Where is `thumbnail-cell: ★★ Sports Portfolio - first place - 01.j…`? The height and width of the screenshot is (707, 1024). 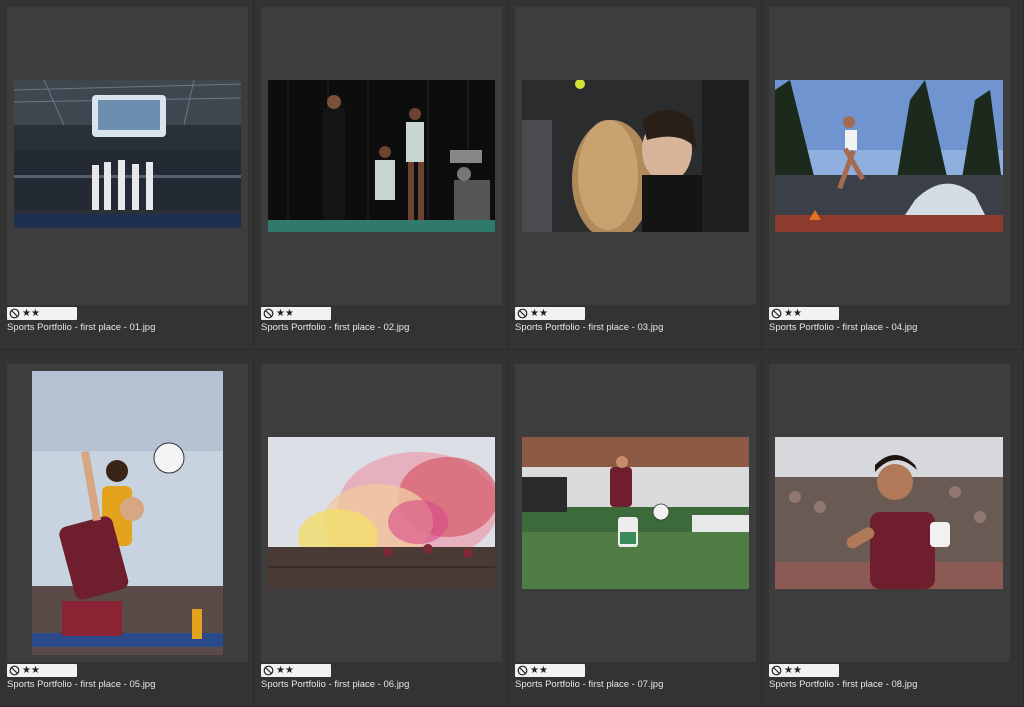
thumbnail-cell: ★★ Sports Portfolio - first place - 01.j… is located at coordinates (127, 175).